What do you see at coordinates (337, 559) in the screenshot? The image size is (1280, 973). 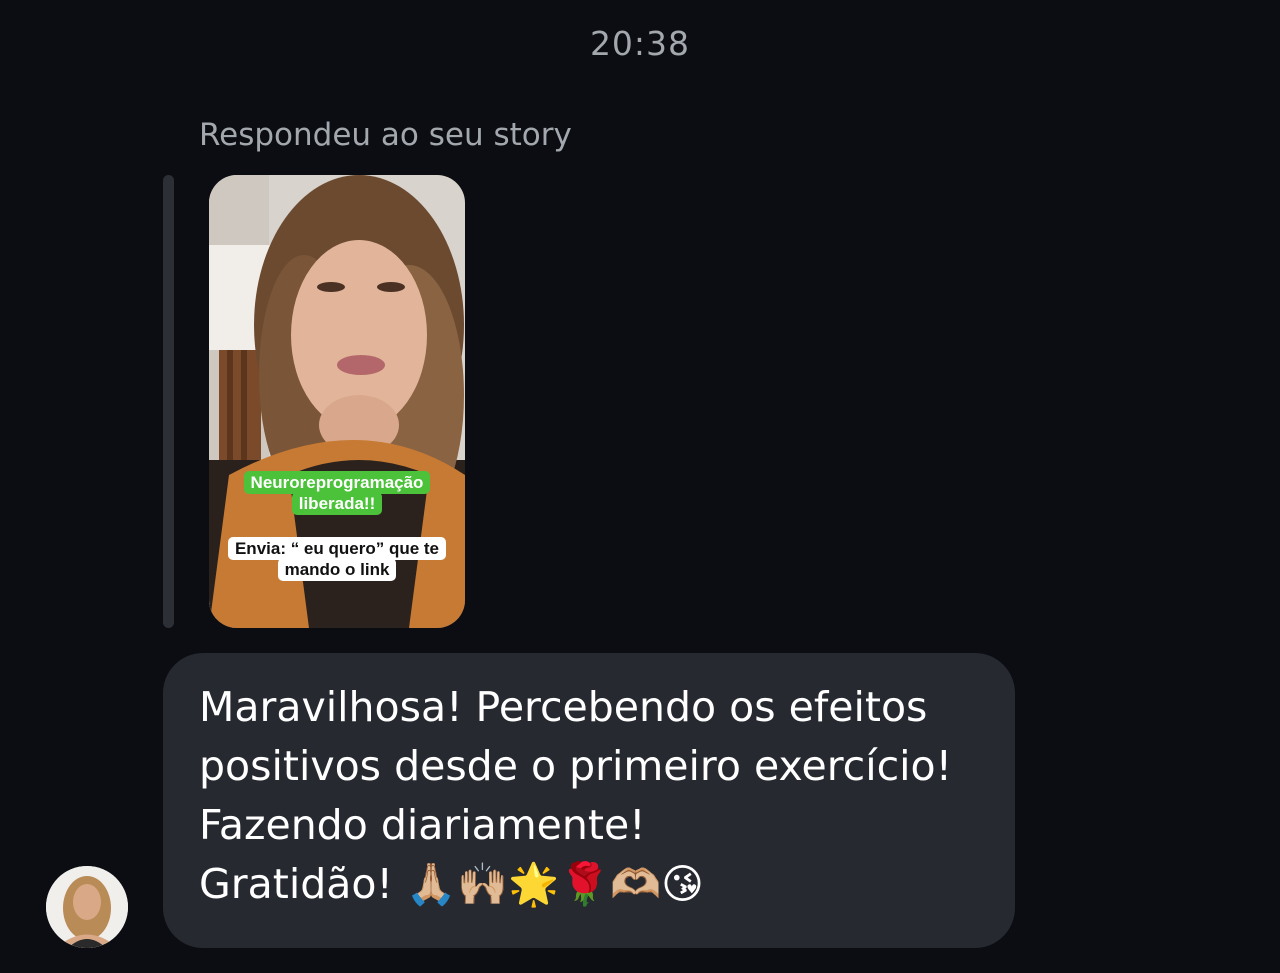 I see `story-sticker-white: Envia: “ eu quero” que te mando o link` at bounding box center [337, 559].